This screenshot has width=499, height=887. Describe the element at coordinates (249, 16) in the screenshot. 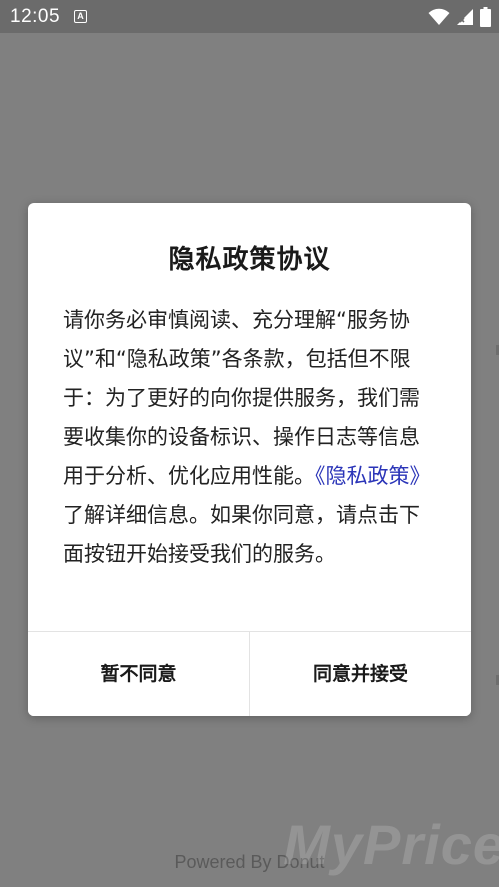

I see `status-bar: 12:05 A` at that location.